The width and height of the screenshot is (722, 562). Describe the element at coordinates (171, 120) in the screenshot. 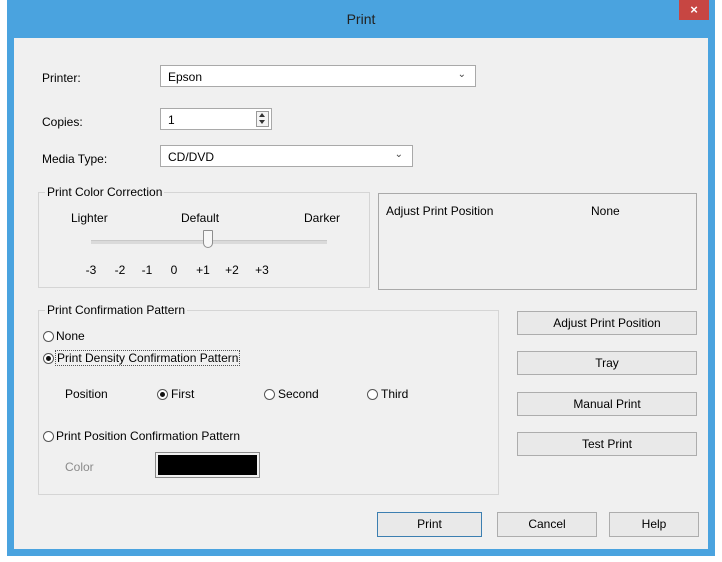

I see `copies-value: 1` at that location.